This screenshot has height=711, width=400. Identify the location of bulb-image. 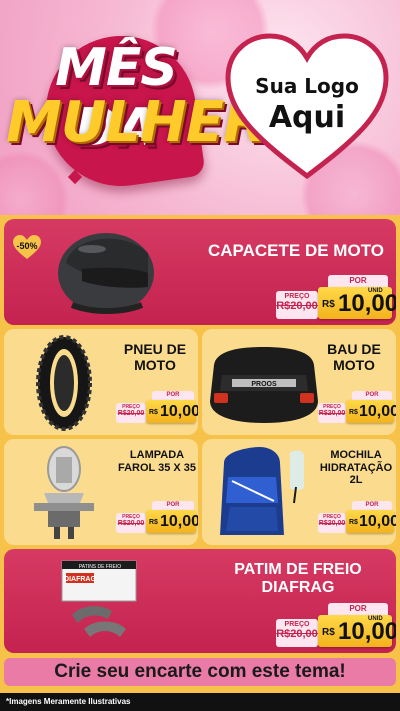
(64, 492).